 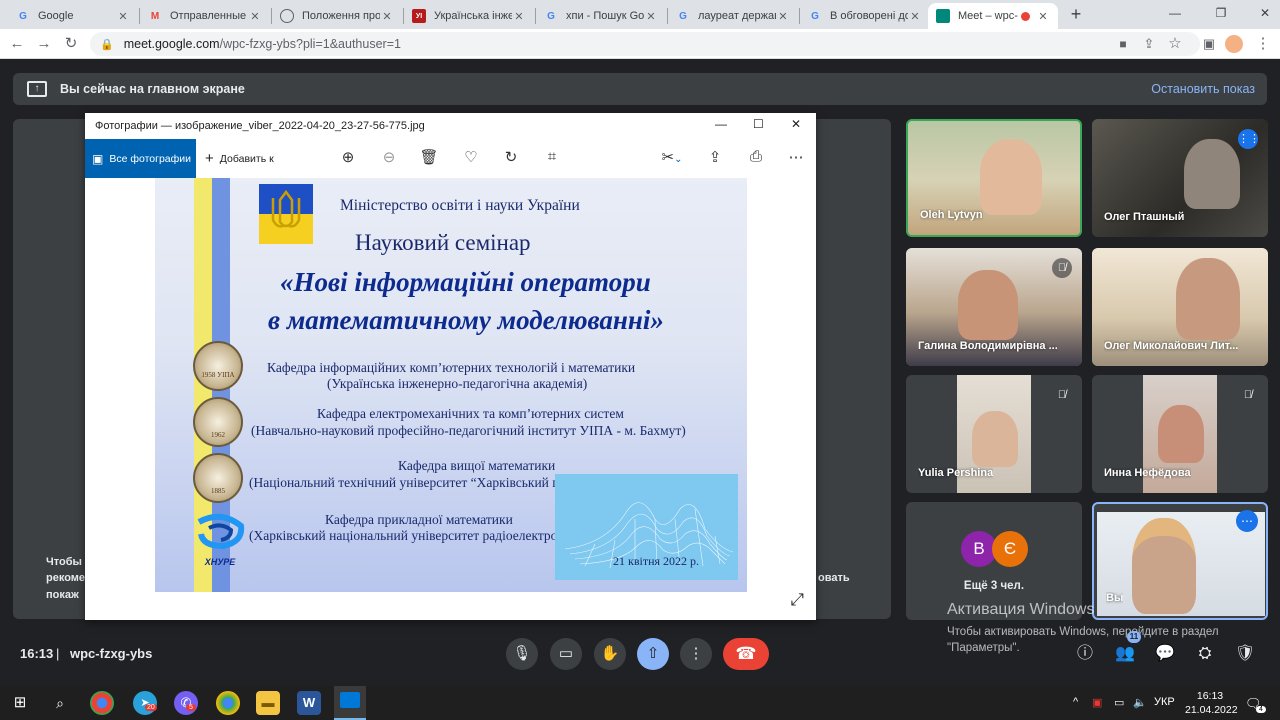 I want to click on host-controls-icon: 🛡, so click(x=1245, y=654).